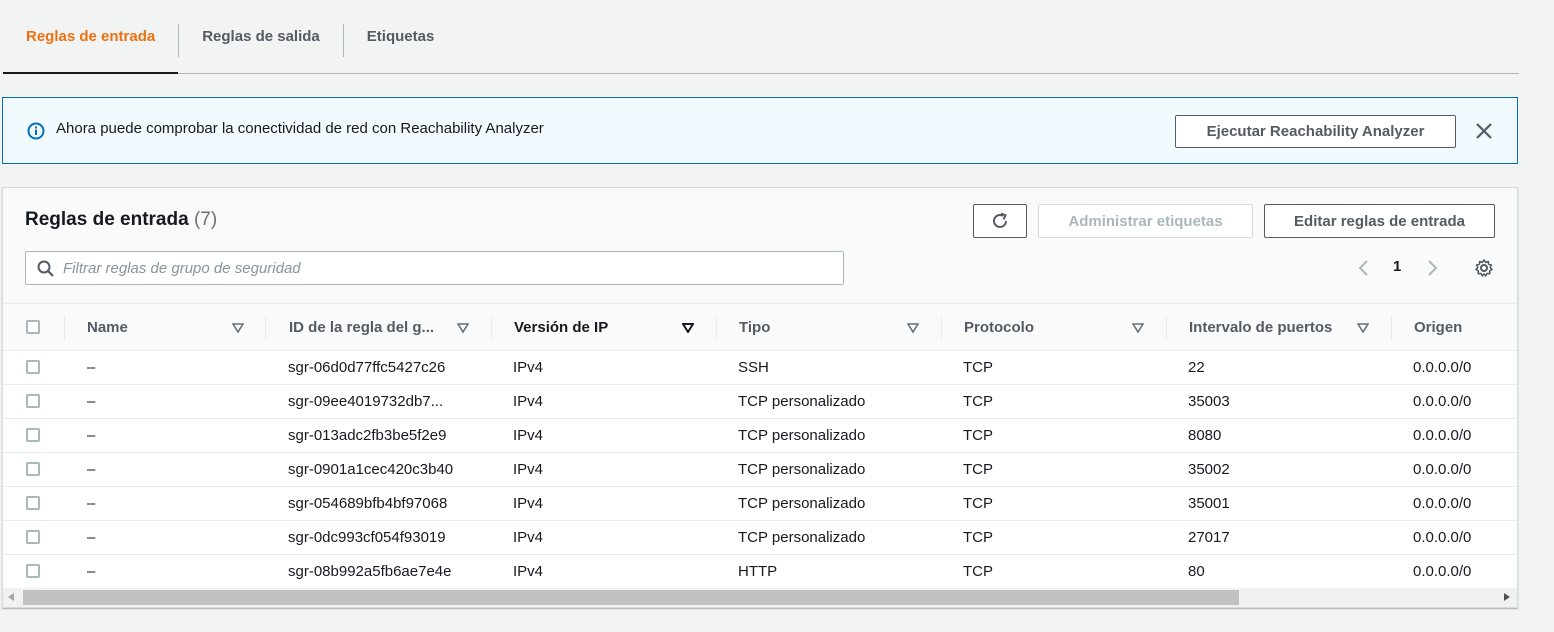  What do you see at coordinates (999, 327) in the screenshot?
I see `column-header-protocol: Protocolo` at bounding box center [999, 327].